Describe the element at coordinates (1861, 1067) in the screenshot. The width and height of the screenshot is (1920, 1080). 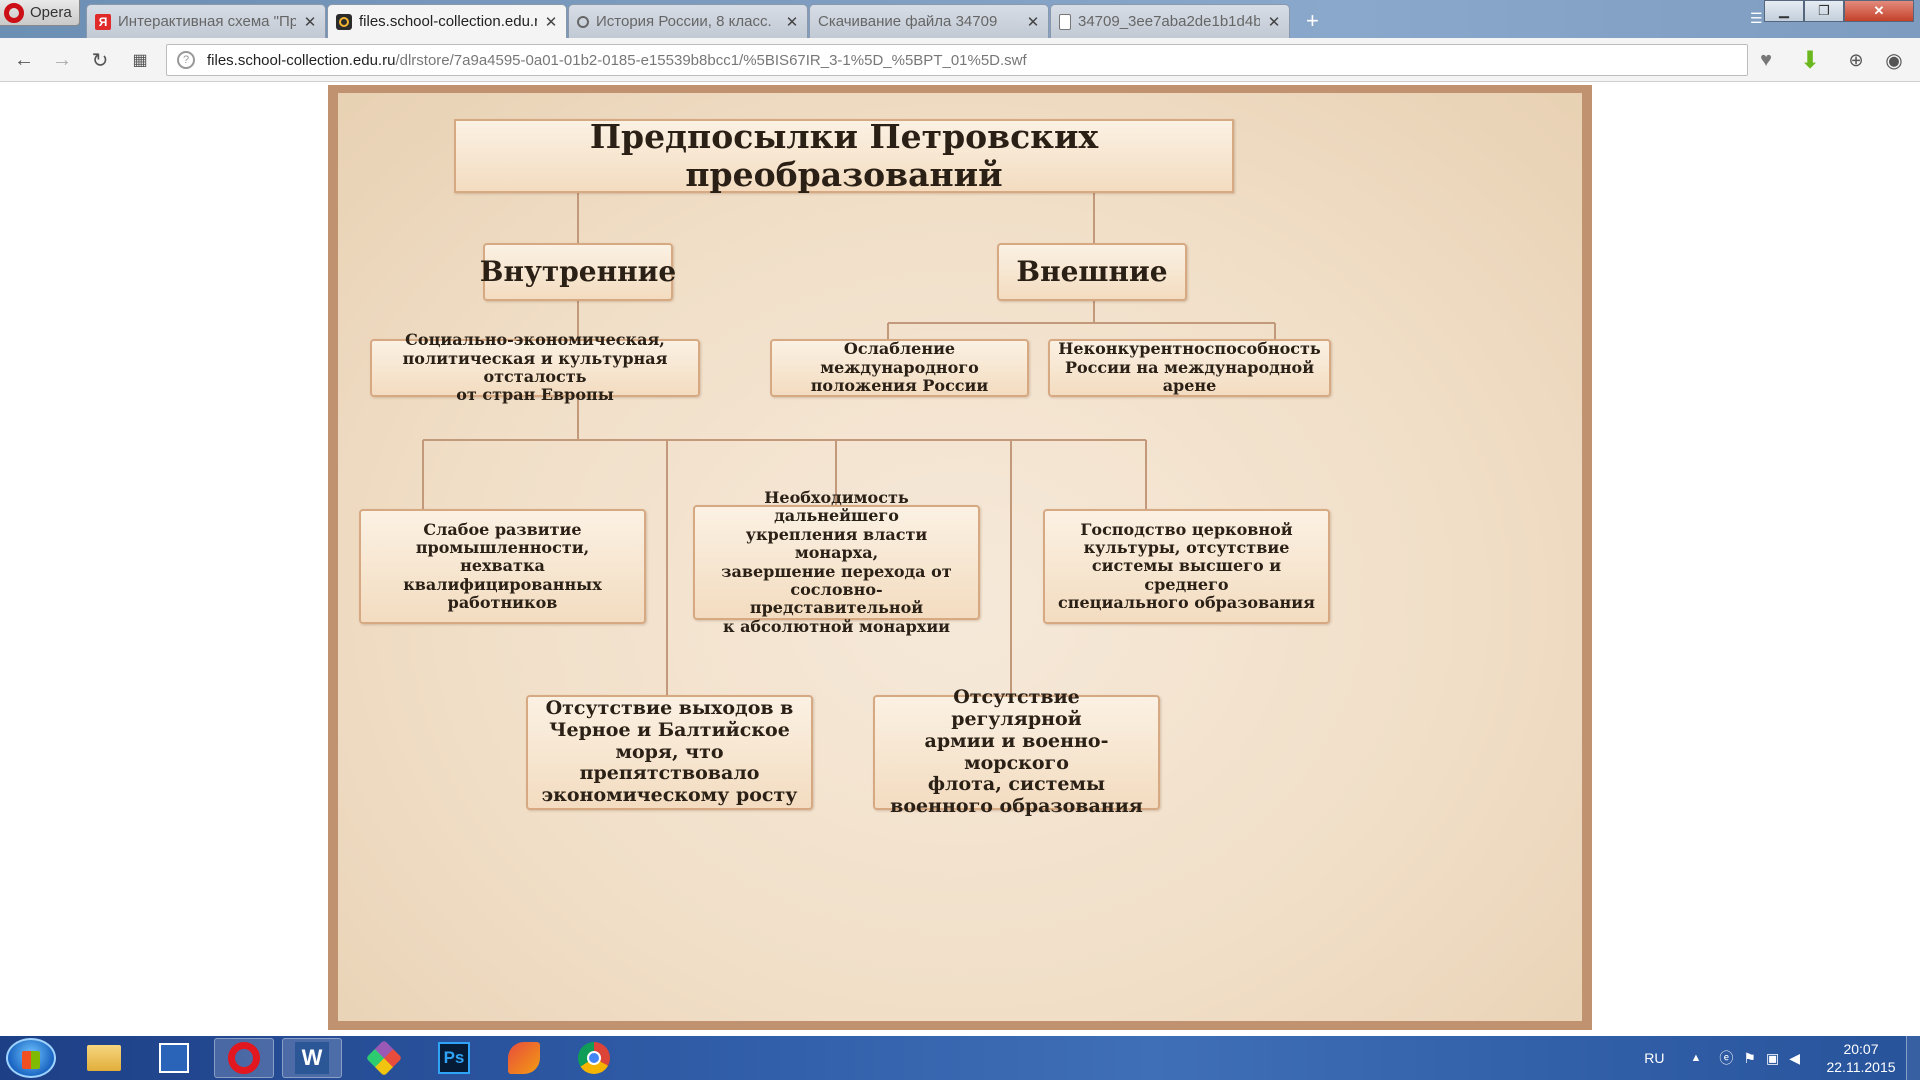
I see `clock-date: 22.11.2015` at that location.